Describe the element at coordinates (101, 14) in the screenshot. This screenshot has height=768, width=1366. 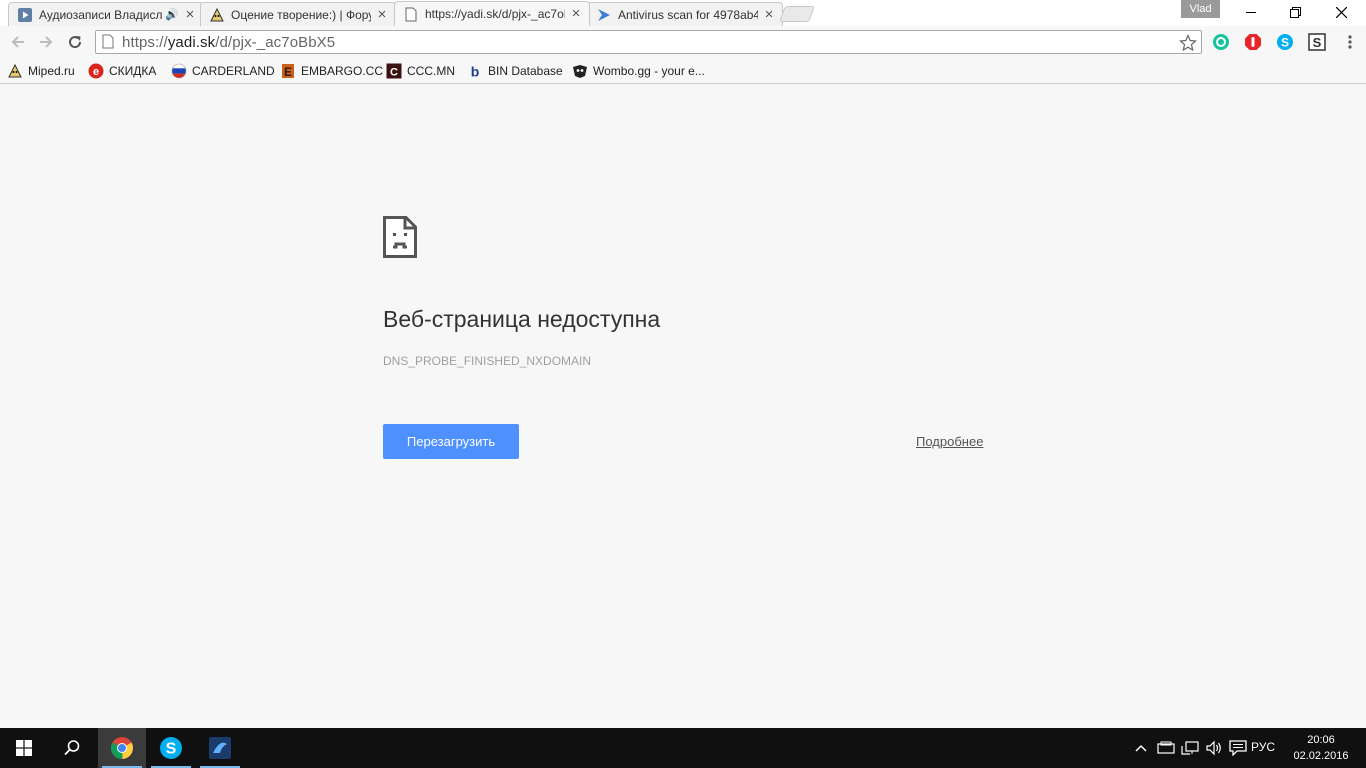
I see `tab-title: Аудиозаписи Владислава` at that location.